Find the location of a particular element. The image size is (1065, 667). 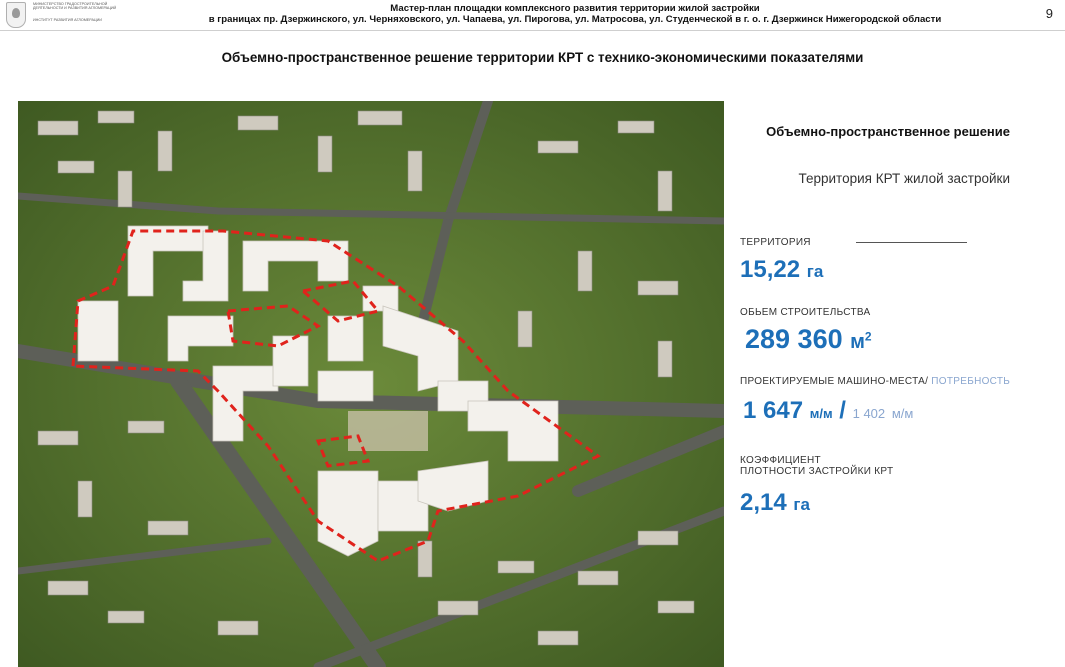

divider-line is located at coordinates (911, 242).